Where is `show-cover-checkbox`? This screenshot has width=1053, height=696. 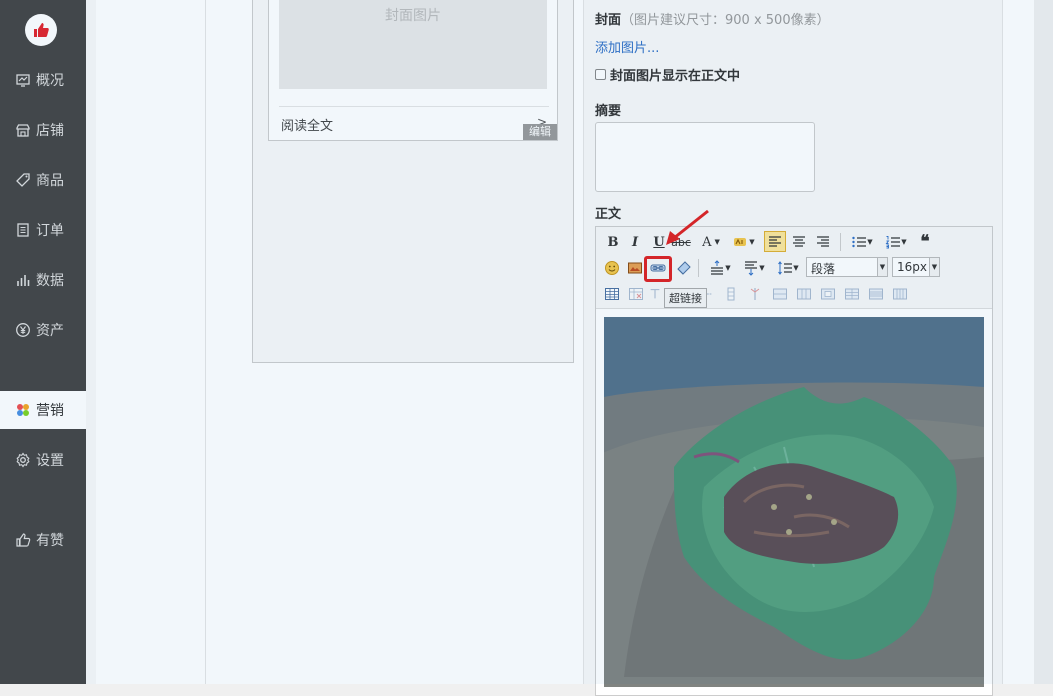 show-cover-checkbox is located at coordinates (600, 74).